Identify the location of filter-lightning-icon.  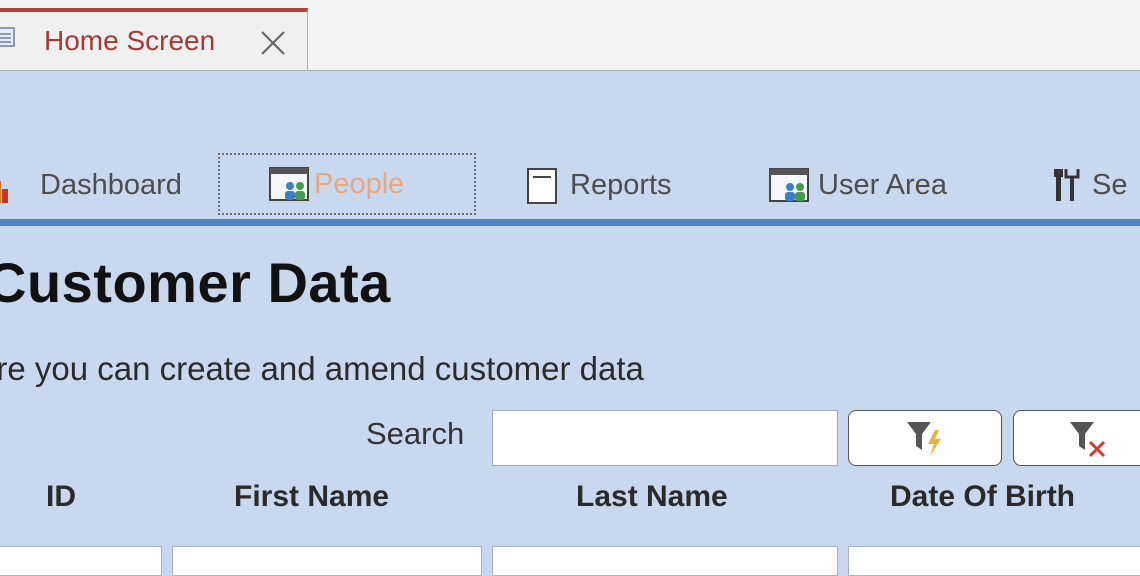
(924, 439).